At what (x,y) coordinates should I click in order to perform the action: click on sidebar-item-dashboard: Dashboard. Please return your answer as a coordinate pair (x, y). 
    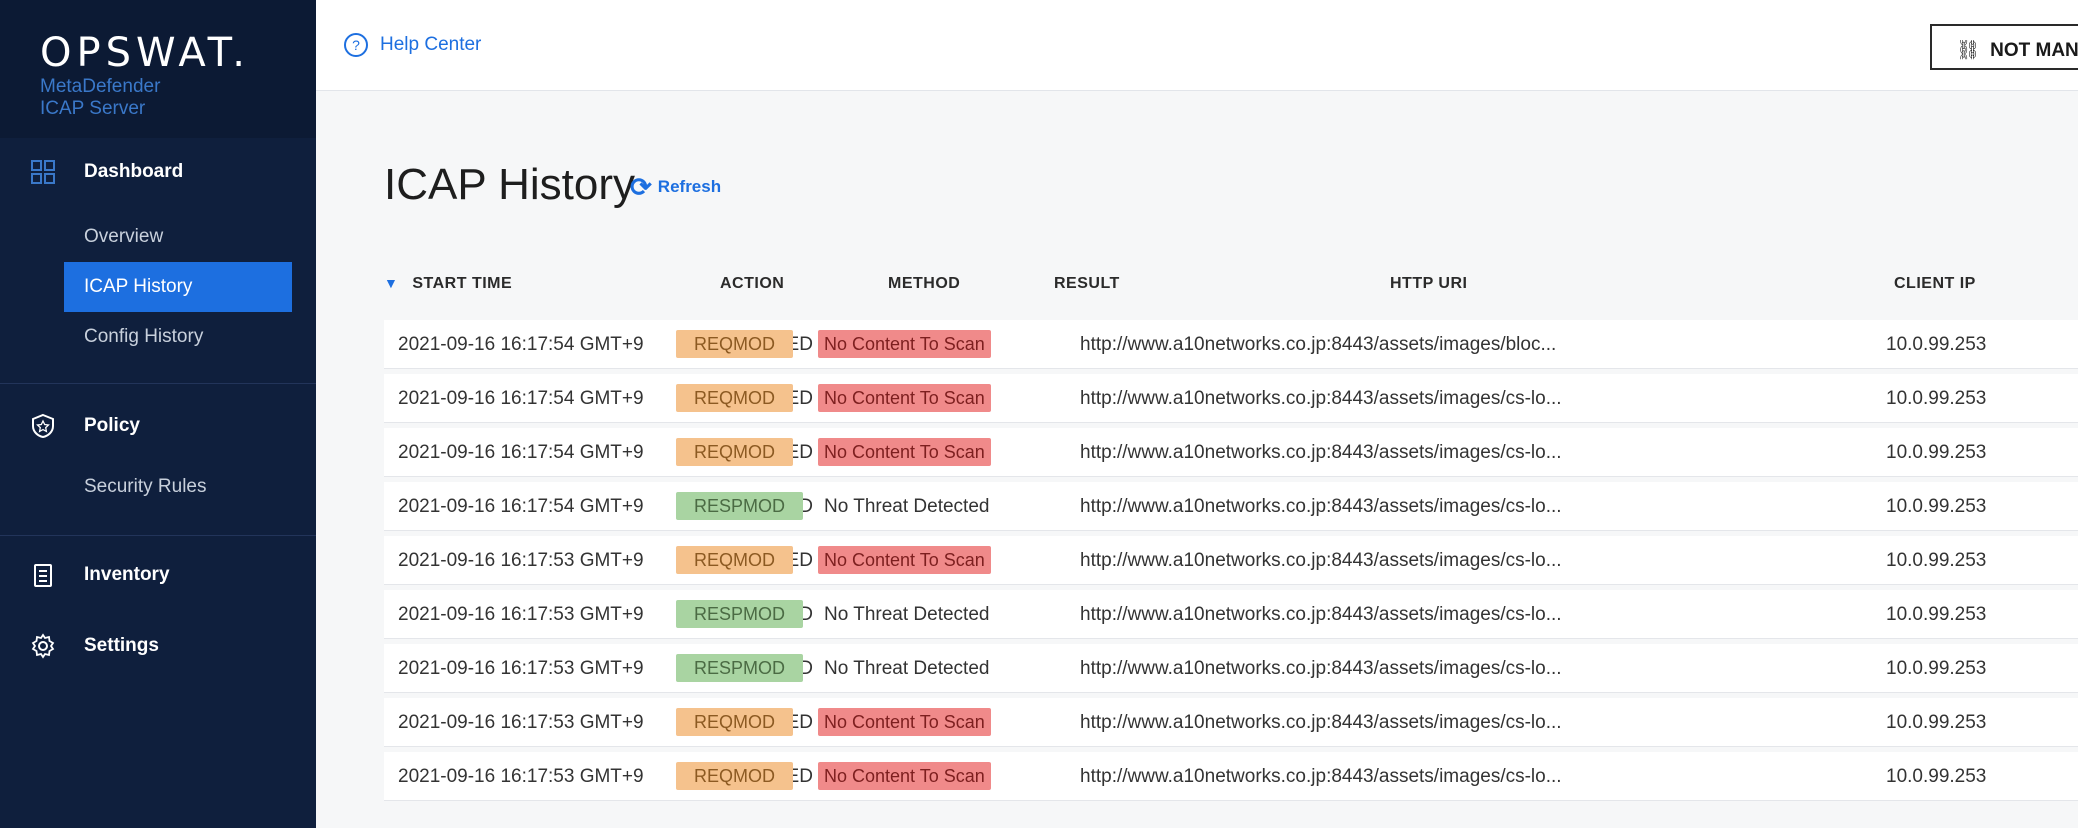
    Looking at the image, I should click on (158, 172).